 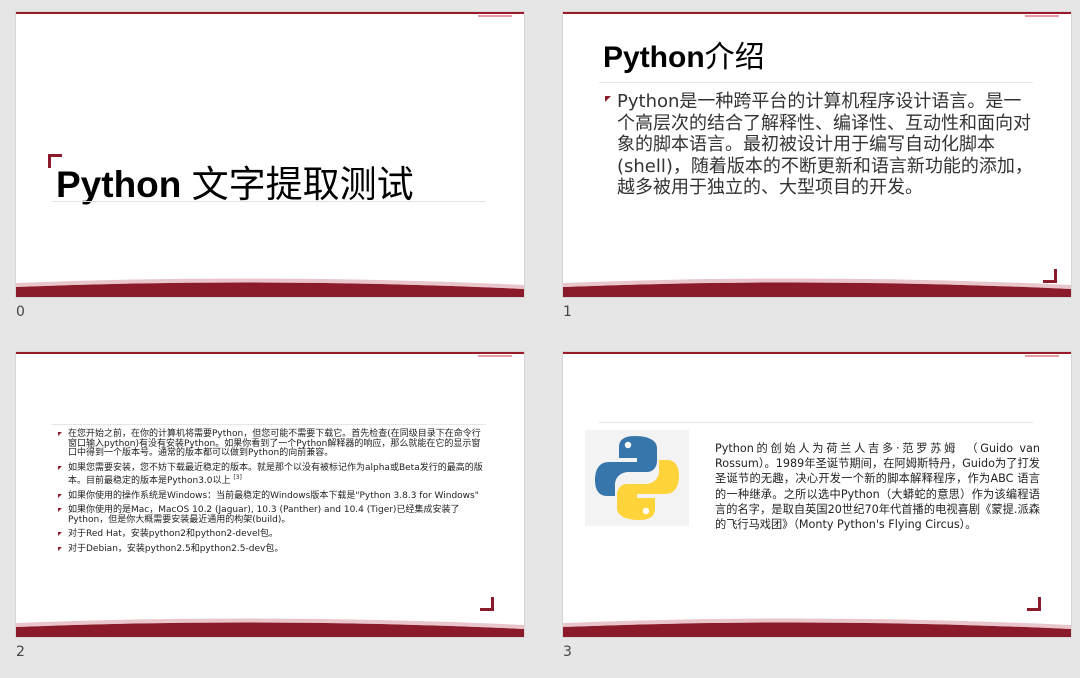 I want to click on footnote-ref: [3], so click(x=237, y=477).